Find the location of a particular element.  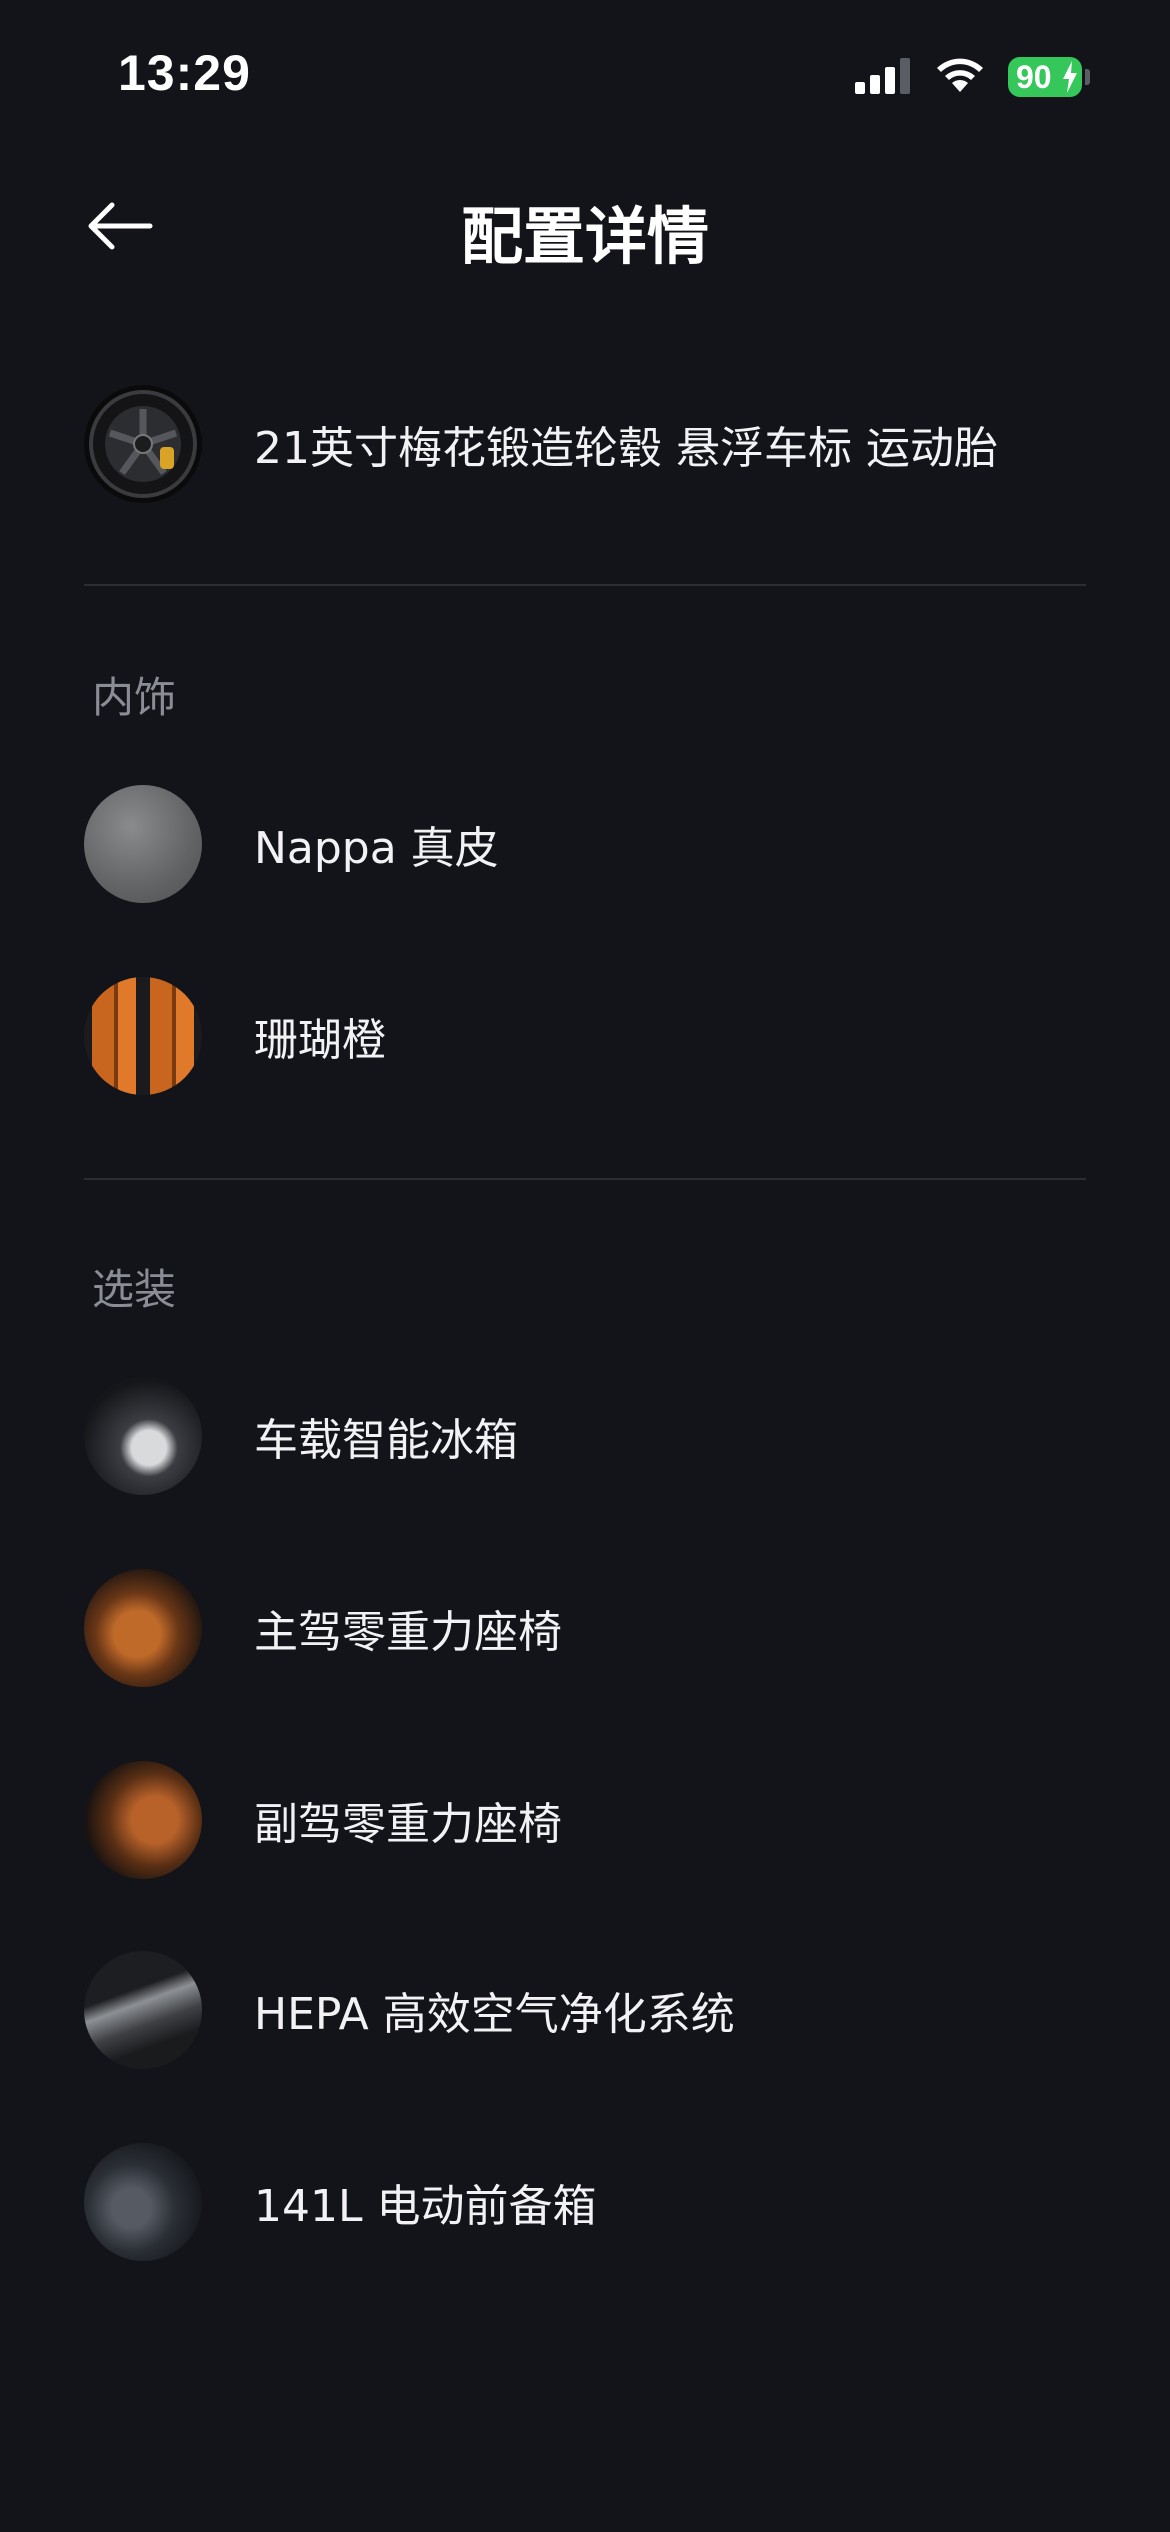

list-item-smart-fridge: 车载智能冰箱 is located at coordinates (585, 1436).